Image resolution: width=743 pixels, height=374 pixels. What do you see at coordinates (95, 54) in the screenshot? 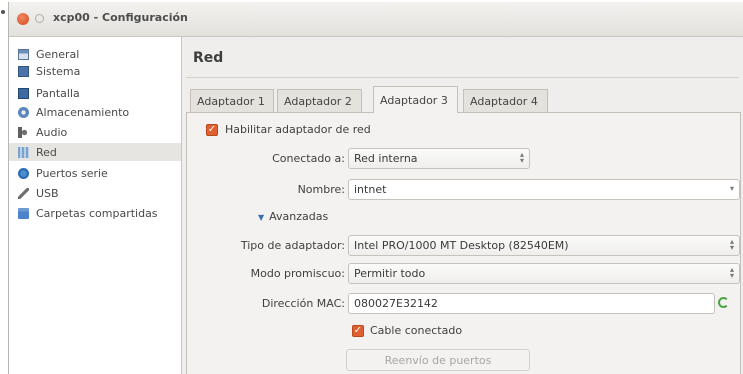
I see `sidebar-item-general: General` at bounding box center [95, 54].